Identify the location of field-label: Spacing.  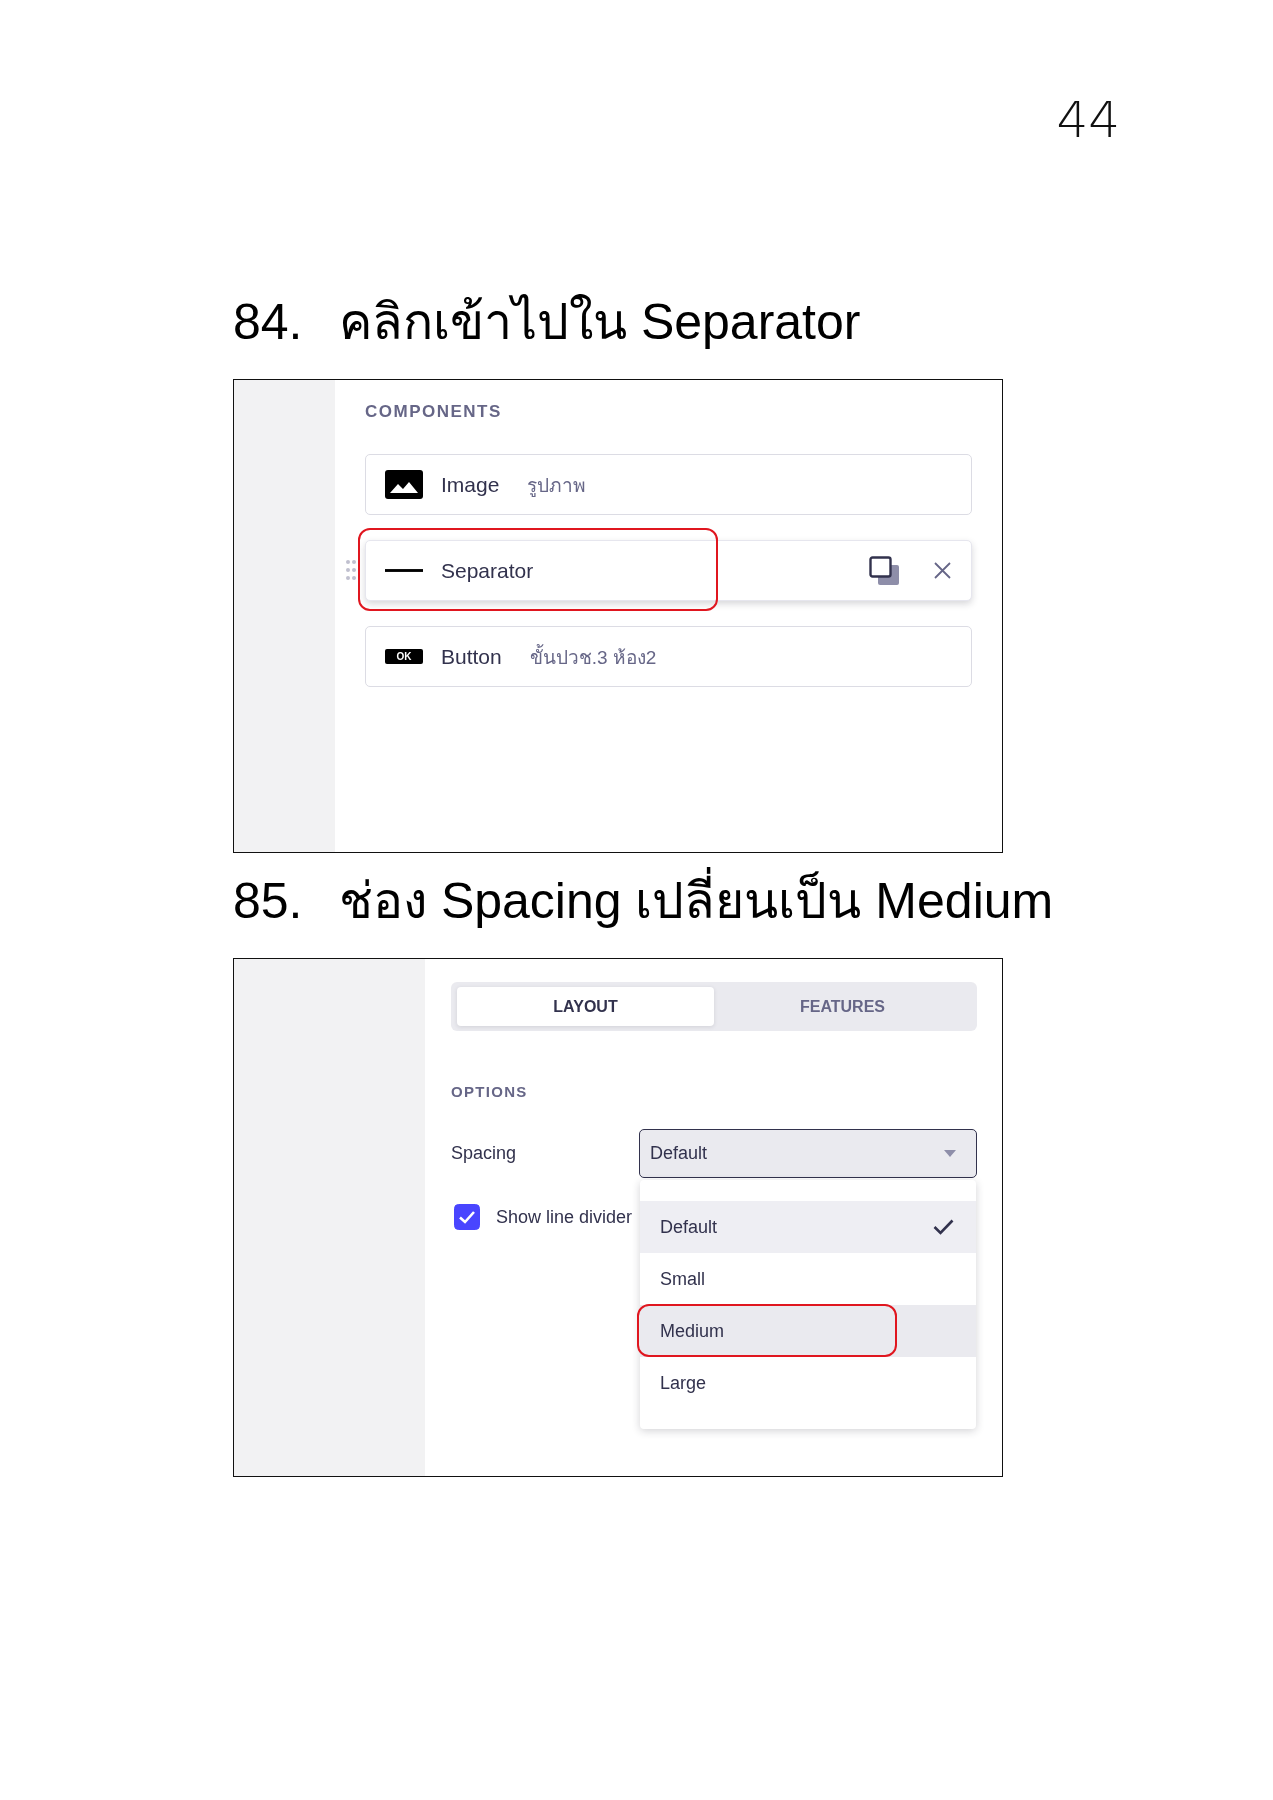
(484, 1153).